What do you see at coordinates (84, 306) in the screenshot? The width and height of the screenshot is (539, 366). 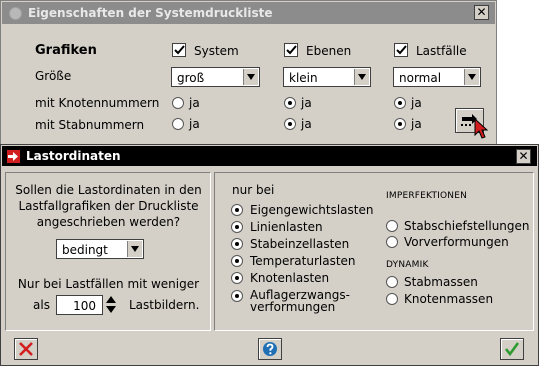 I see `limit-value: 100` at bounding box center [84, 306].